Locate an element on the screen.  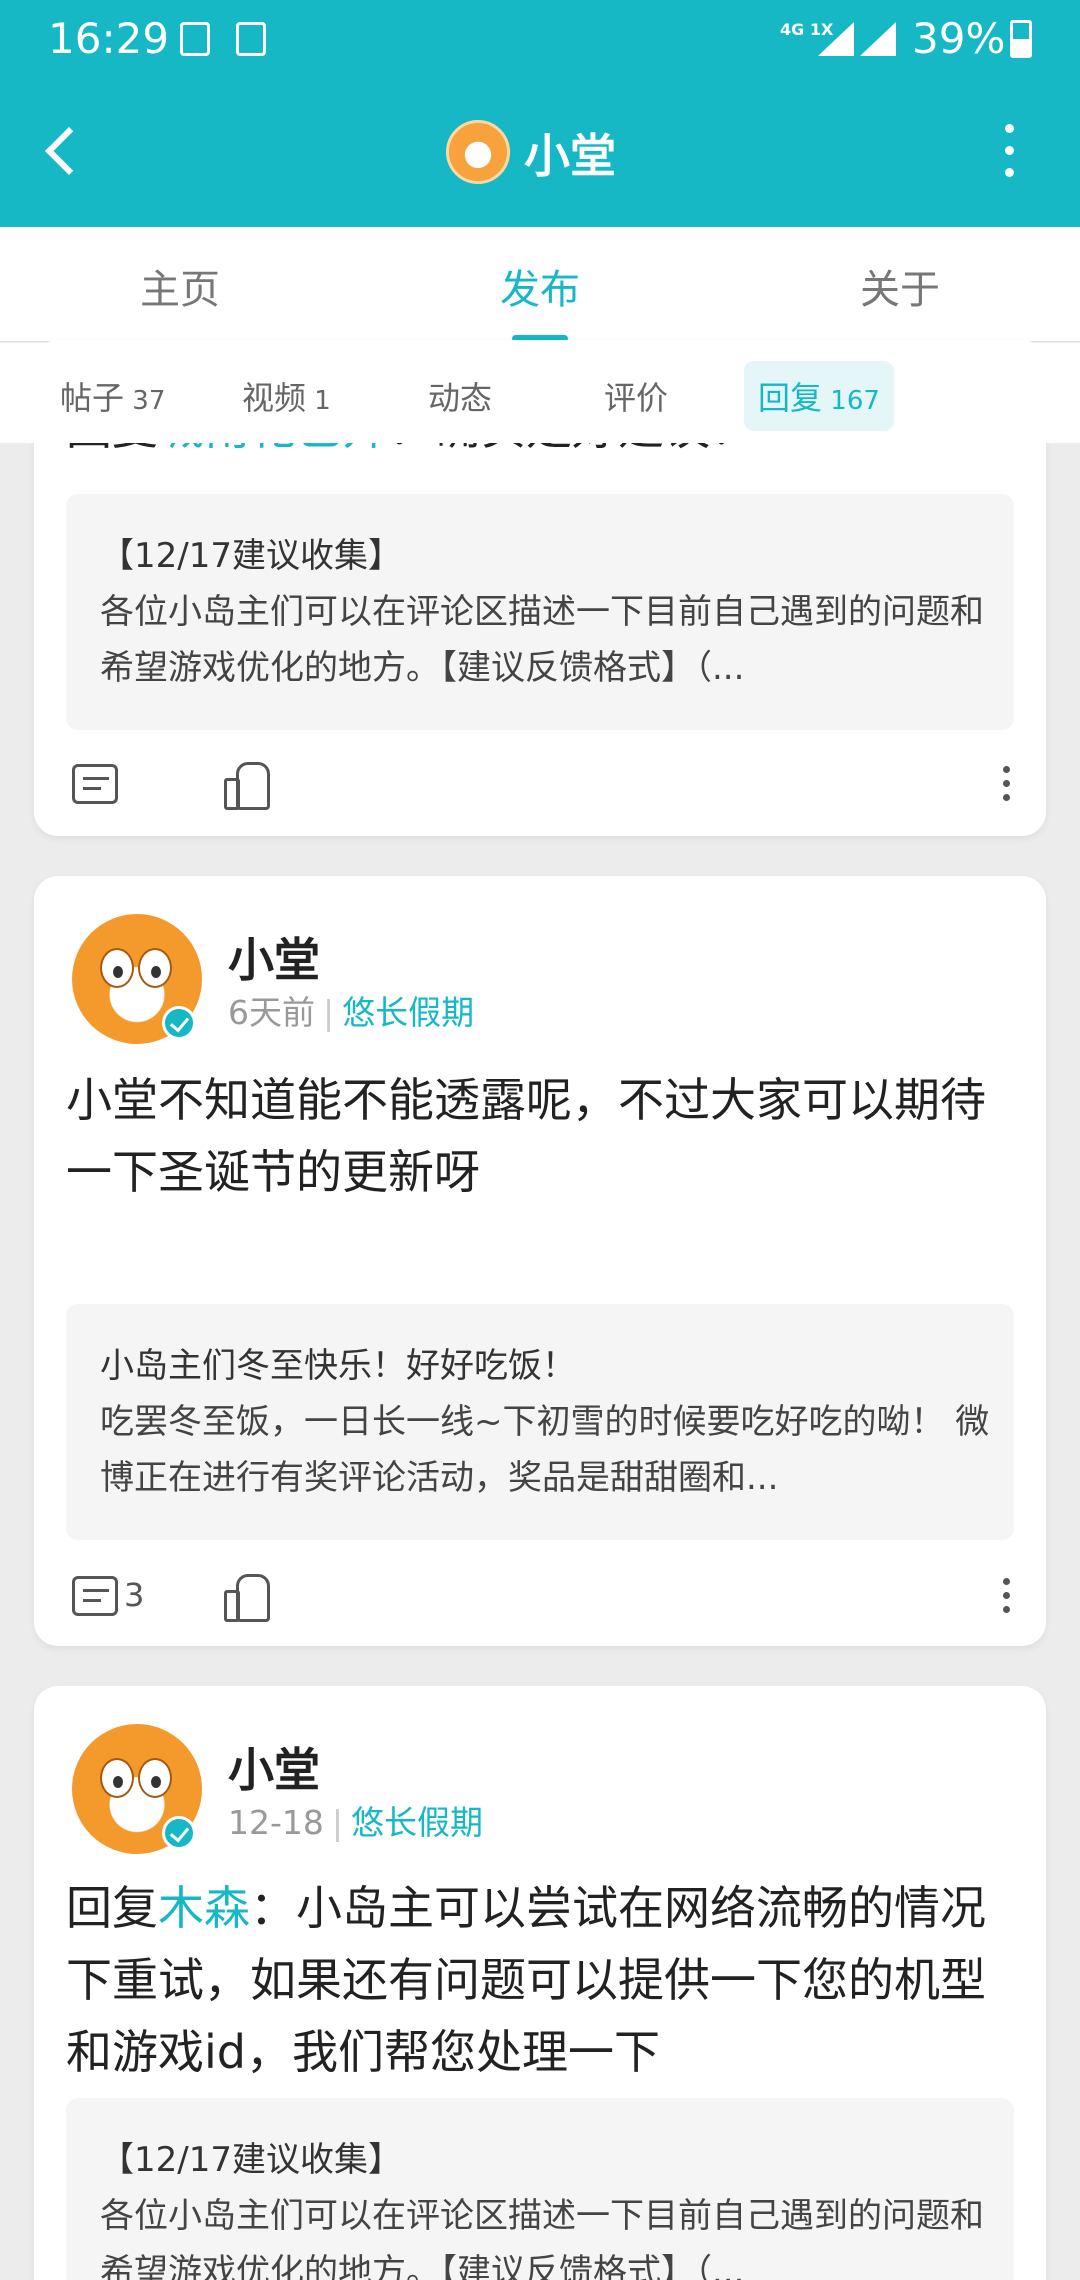
comment-count: 3 is located at coordinates (134, 1595).